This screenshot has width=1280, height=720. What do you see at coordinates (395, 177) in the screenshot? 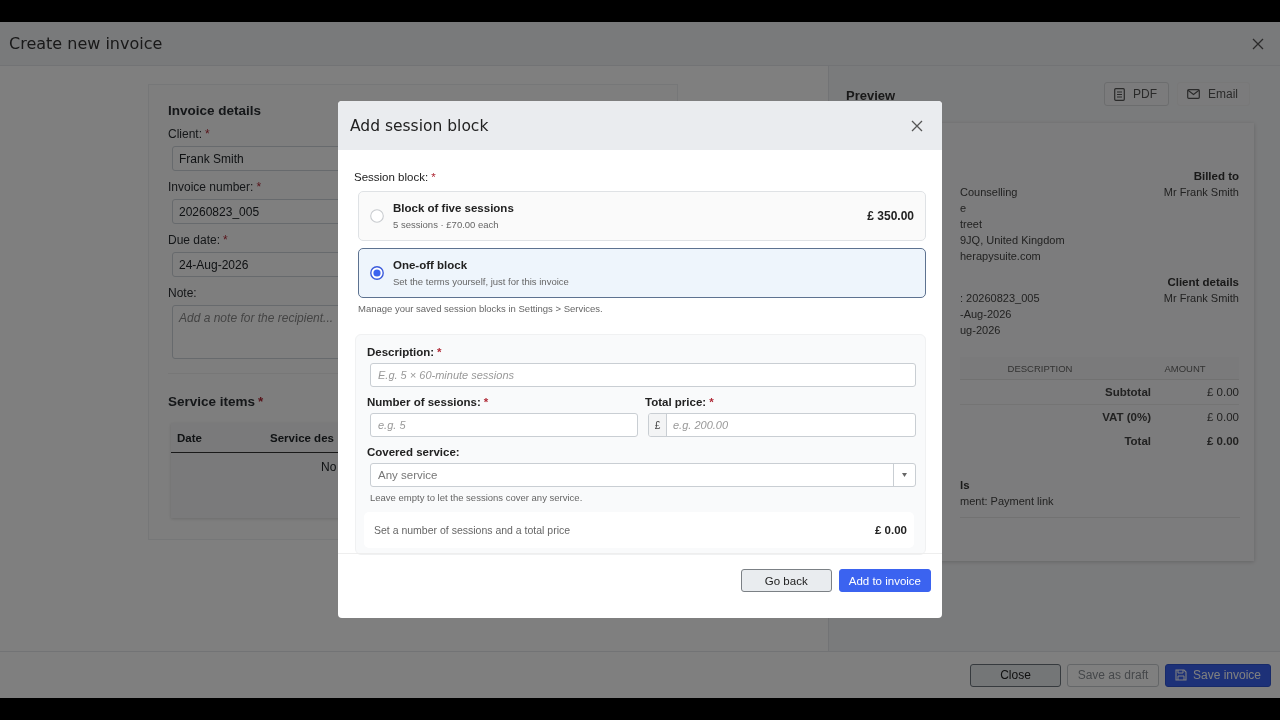
I see `field-label: Session block: *` at bounding box center [395, 177].